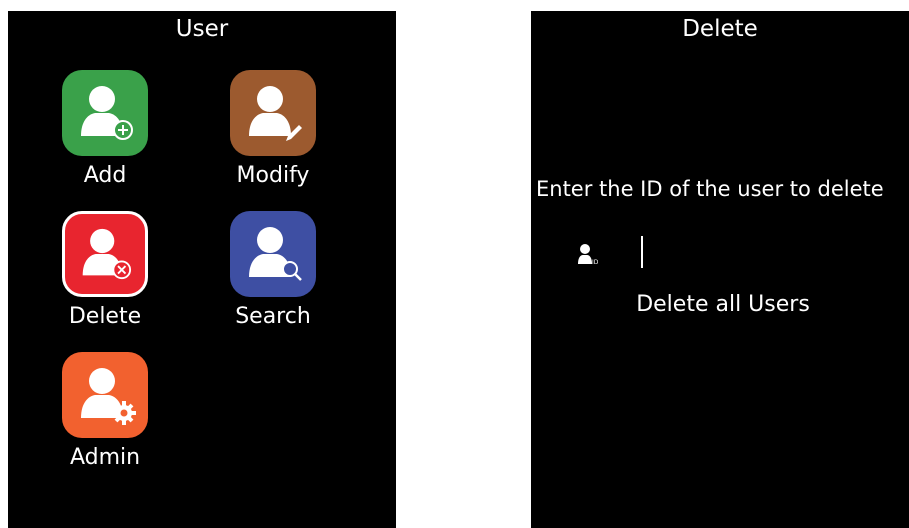  Describe the element at coordinates (595, 262) in the screenshot. I see `svg-text: ID` at that location.